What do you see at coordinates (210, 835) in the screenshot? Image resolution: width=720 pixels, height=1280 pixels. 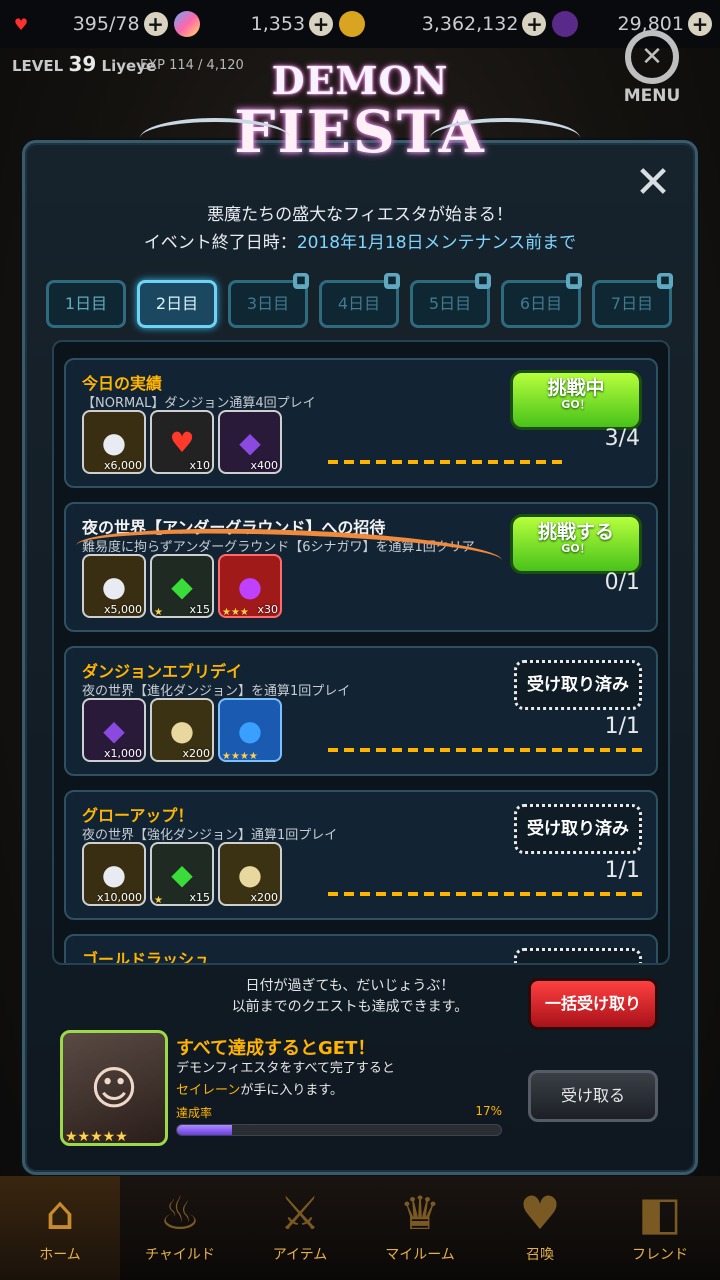 I see `quest-desc: 夜の世界【強化ダンジョン】通算1回プレイ` at bounding box center [210, 835].